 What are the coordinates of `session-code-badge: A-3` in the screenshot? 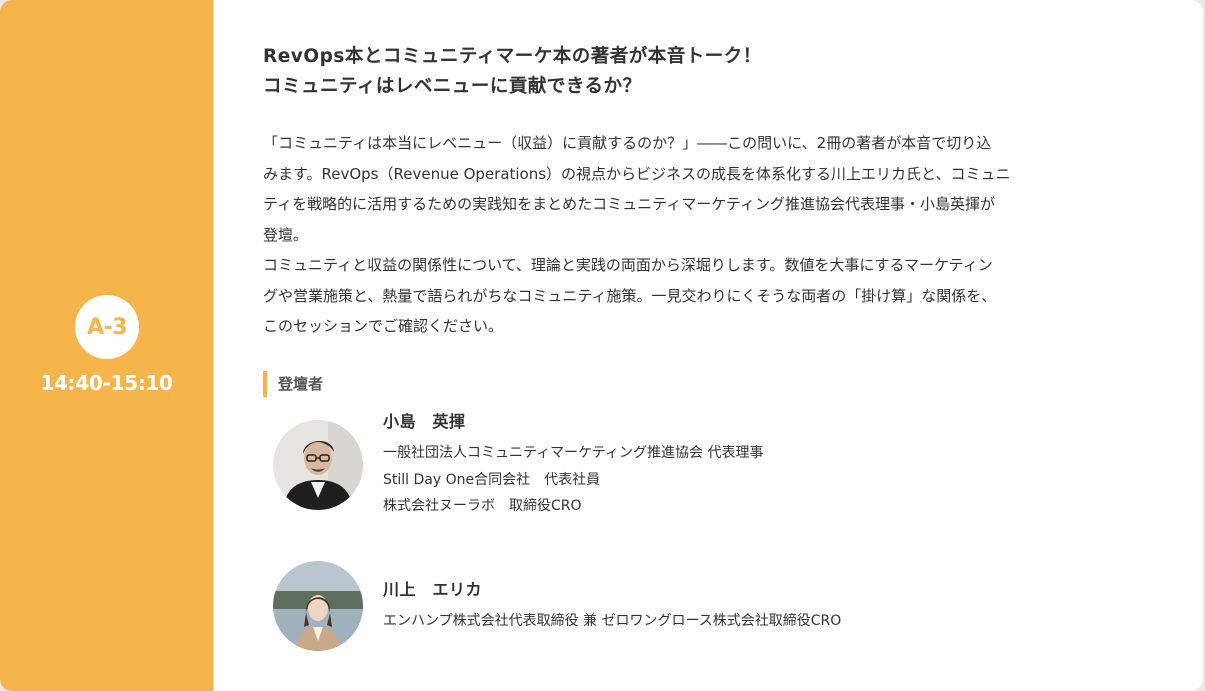 It's located at (107, 327).